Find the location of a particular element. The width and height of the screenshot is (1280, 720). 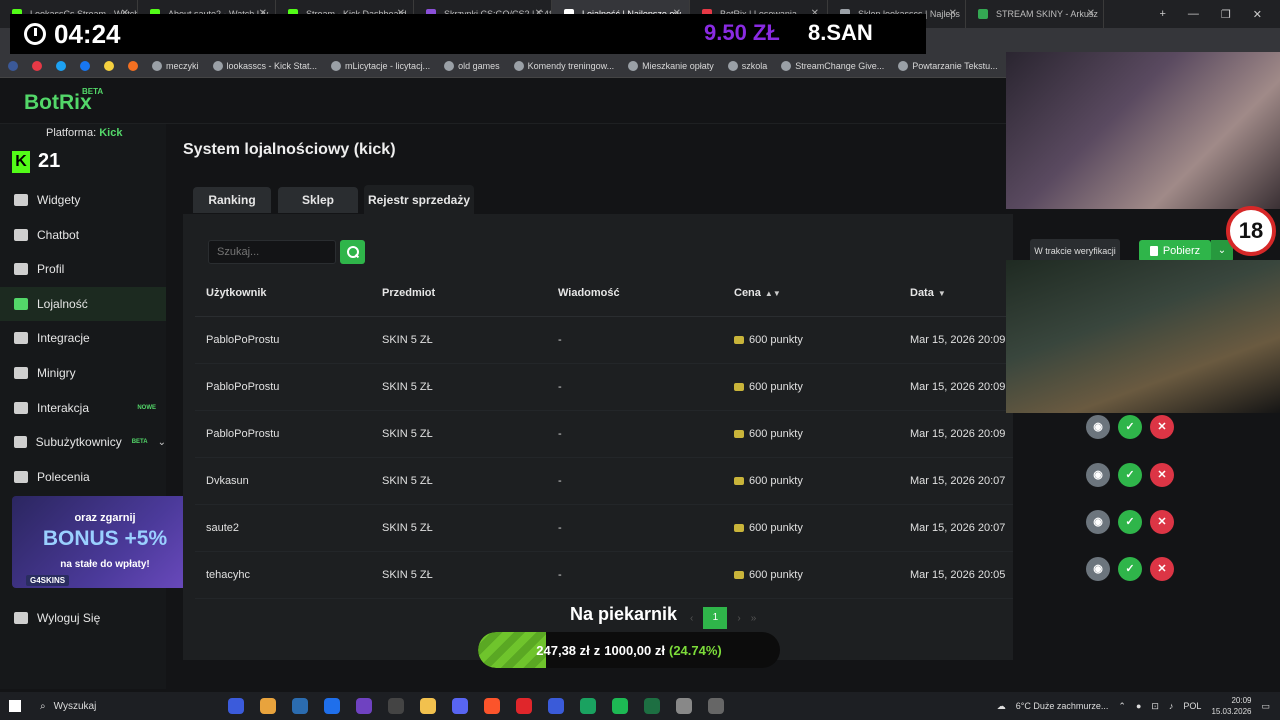

sidebar-item: Integracje is located at coordinates (83, 338).